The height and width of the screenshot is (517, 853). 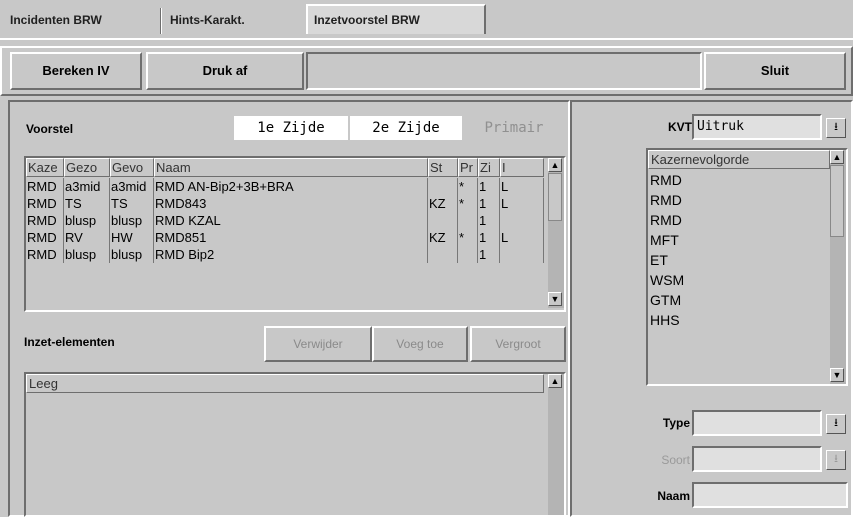 I want to click on col-naam: Naam, so click(x=291, y=167).